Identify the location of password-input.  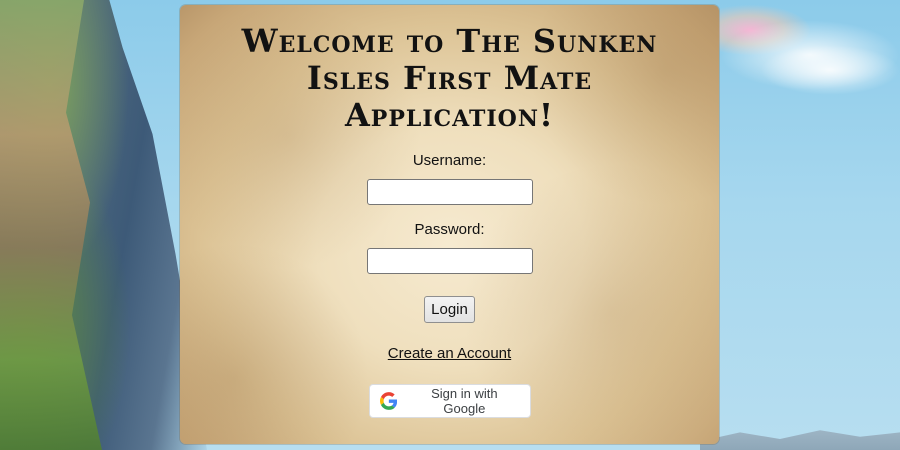
(449, 261).